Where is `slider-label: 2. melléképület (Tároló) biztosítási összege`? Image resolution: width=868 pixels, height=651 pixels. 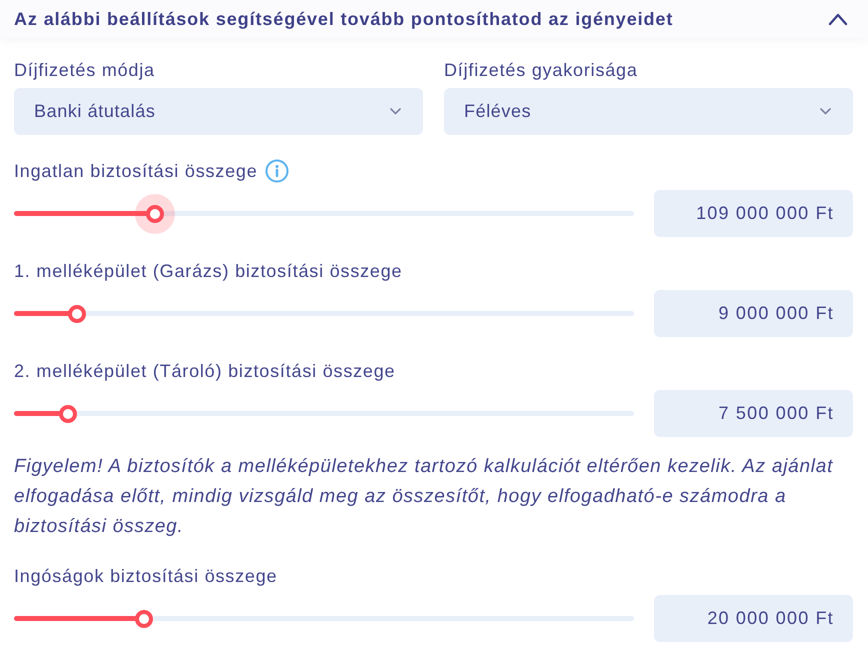 slider-label: 2. melléképület (Tároló) biztosítási összege is located at coordinates (205, 371).